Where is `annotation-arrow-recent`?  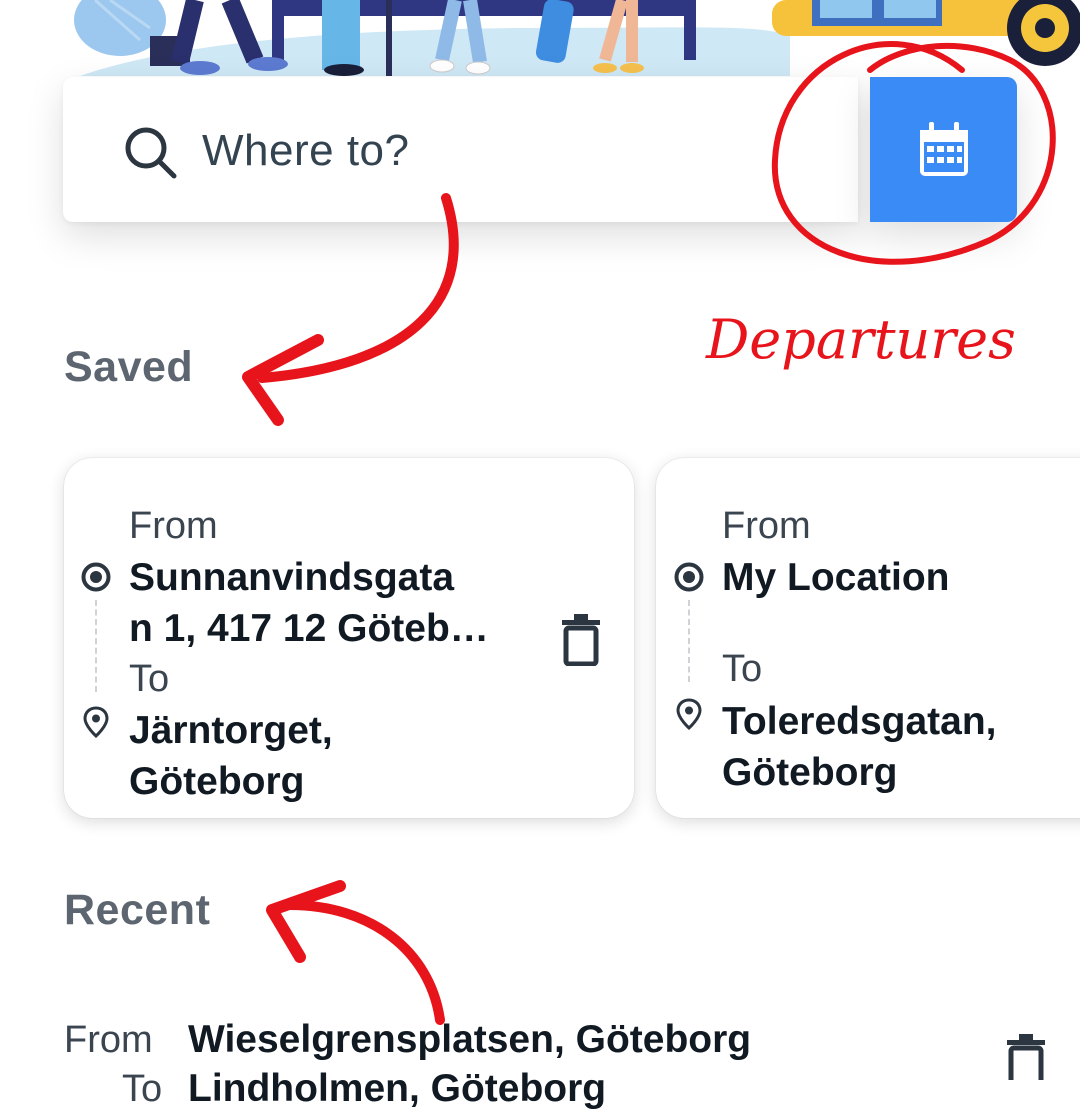 annotation-arrow-recent is located at coordinates (365, 962).